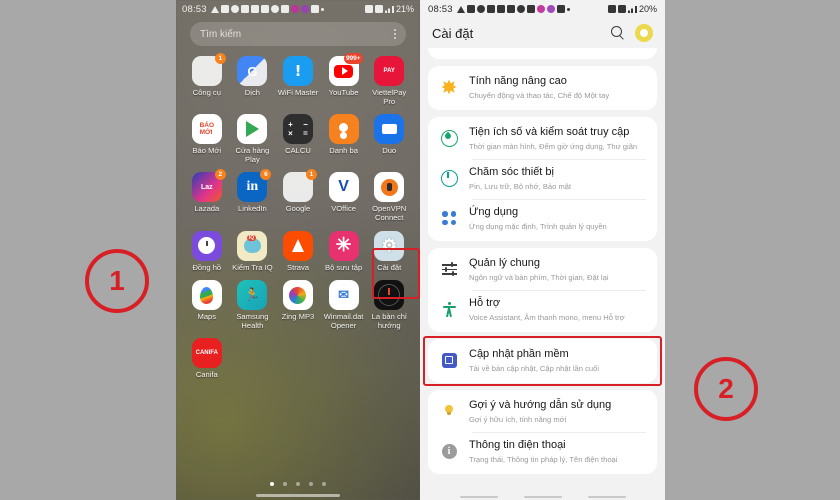  Describe the element at coordinates (726, 389) in the screenshot. I see `annotation-marker-2: 2` at that location.